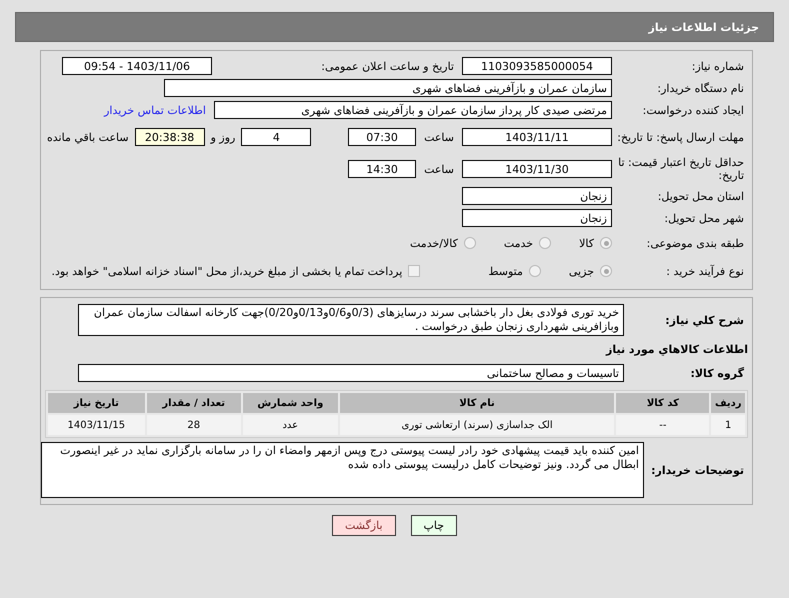 Image resolution: width=789 pixels, height=598 pixels. Describe the element at coordinates (342, 470) in the screenshot. I see `notes-textarea: امین کننده باید قیمت پیشهادی خود رادر لیست پیوستی درج وپس ازمهر وامضاء ان را در سامانه بارگزاری نماید در غیر اینصورت ابطال می گردد. ونیز توضیحات کامل درلیست پیوستی داده شده` at that location.